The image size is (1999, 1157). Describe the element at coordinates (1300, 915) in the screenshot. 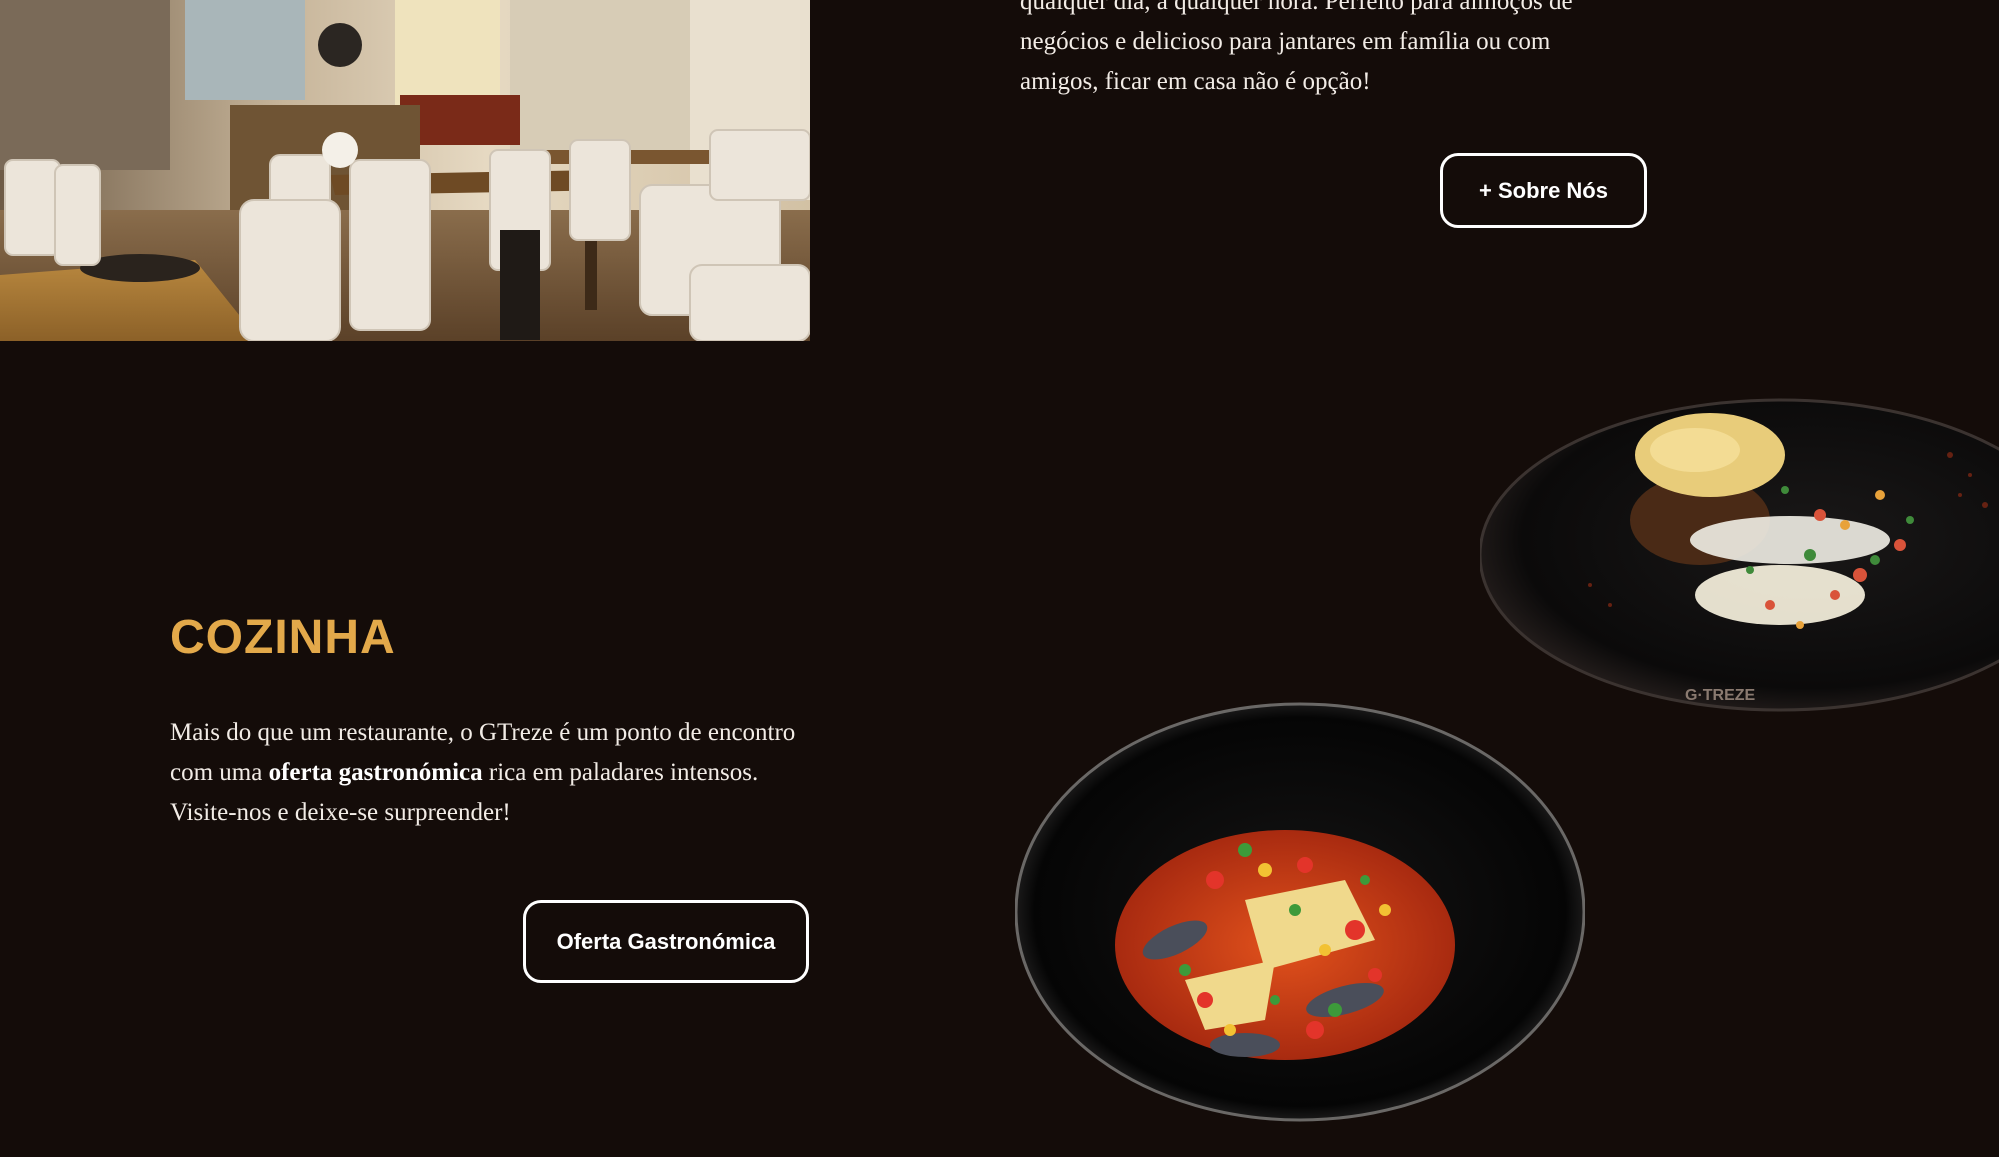

I see `dish-bowl-image` at that location.